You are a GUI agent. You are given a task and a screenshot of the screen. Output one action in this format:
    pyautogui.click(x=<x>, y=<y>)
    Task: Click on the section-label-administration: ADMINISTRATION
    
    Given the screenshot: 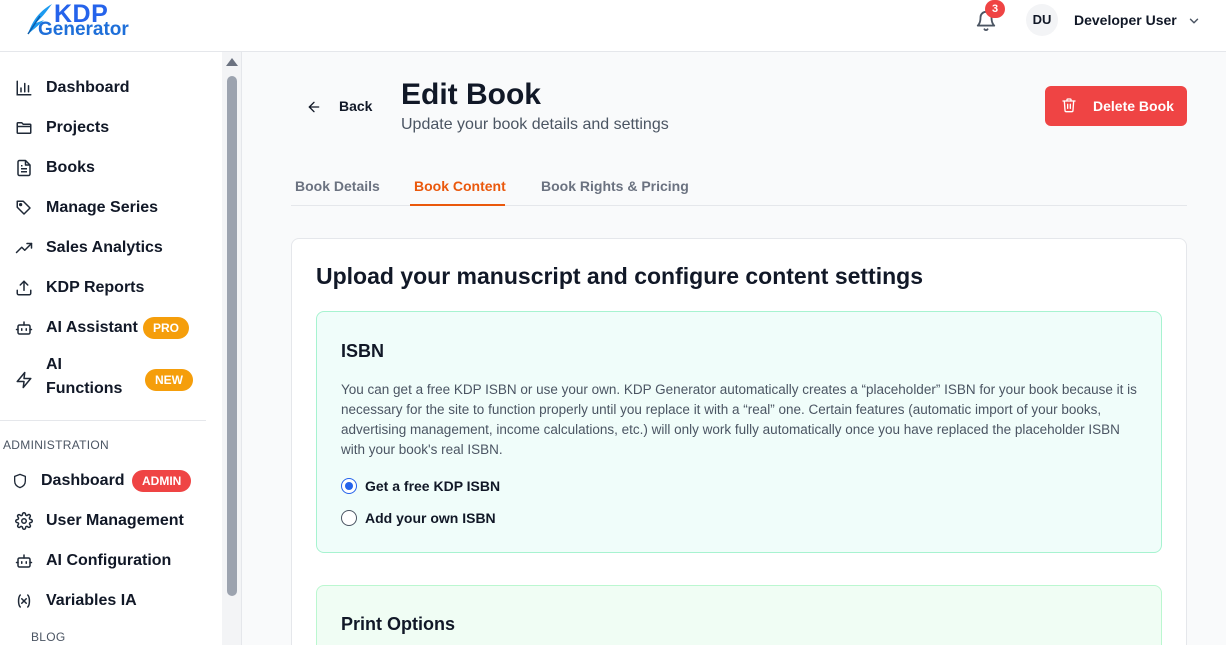 What is the action you would take?
    pyautogui.click(x=56, y=445)
    